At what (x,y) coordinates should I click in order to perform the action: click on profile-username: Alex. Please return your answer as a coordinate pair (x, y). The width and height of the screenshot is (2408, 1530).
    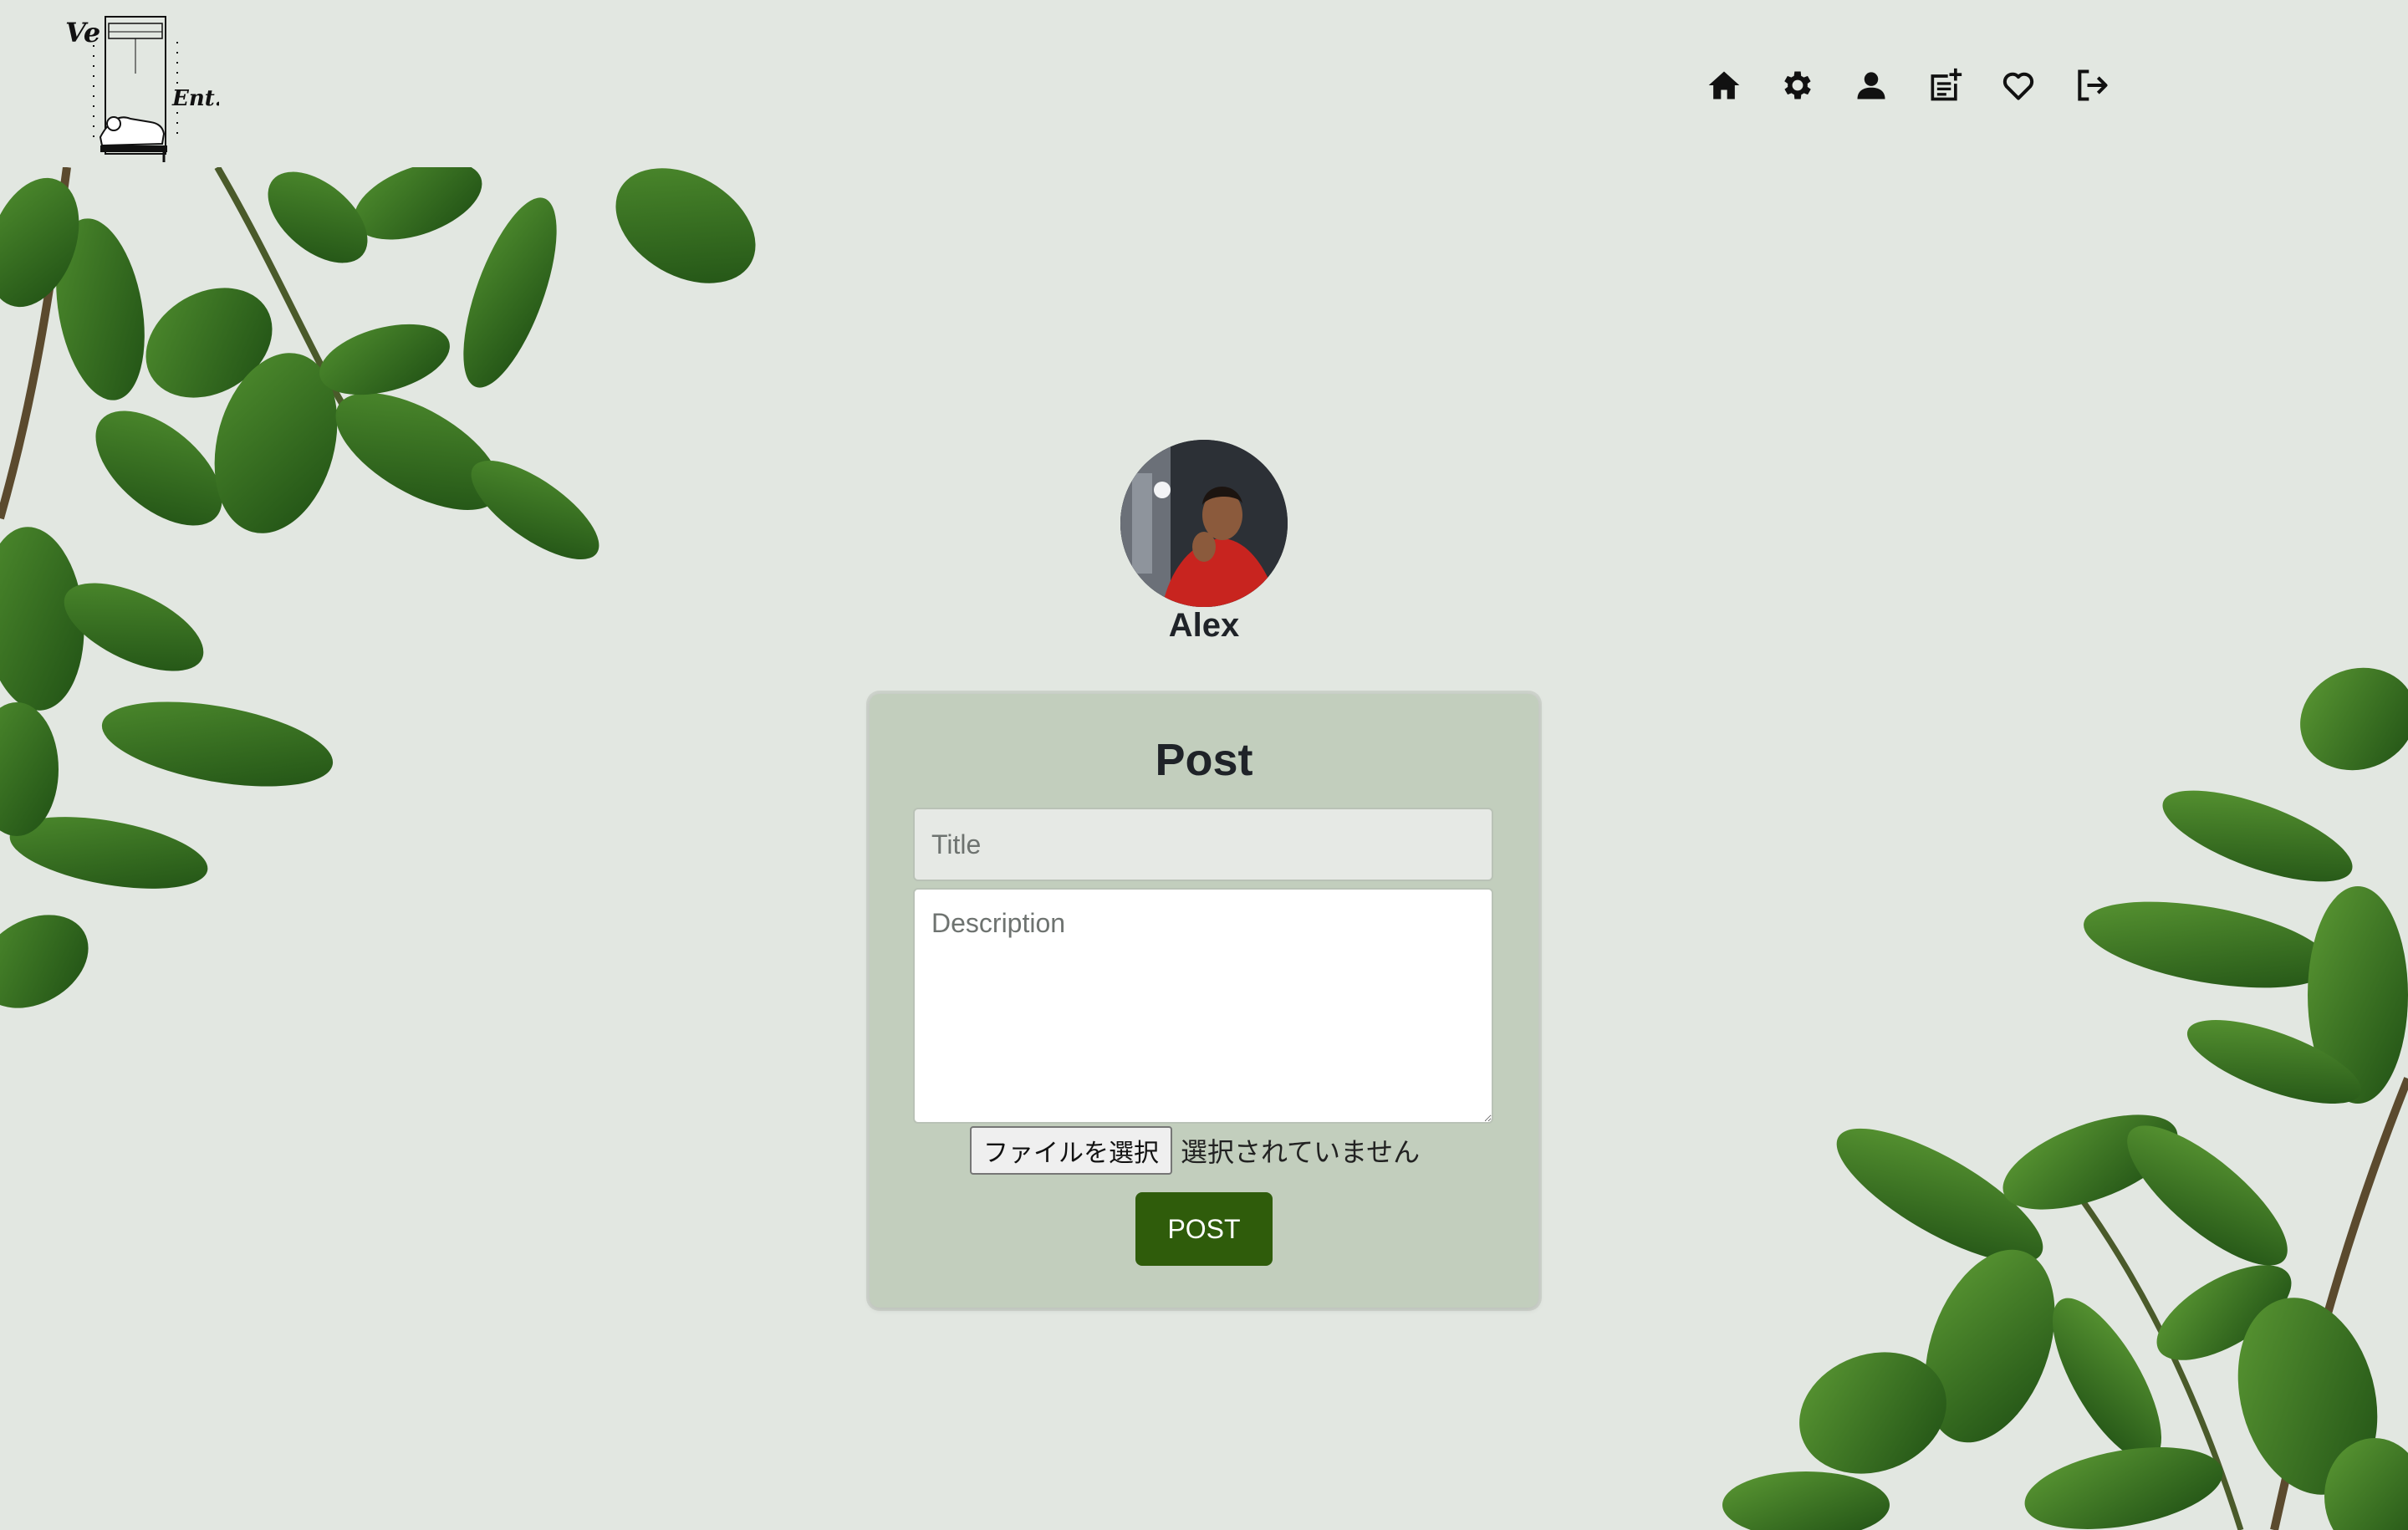
    Looking at the image, I should click on (1204, 625).